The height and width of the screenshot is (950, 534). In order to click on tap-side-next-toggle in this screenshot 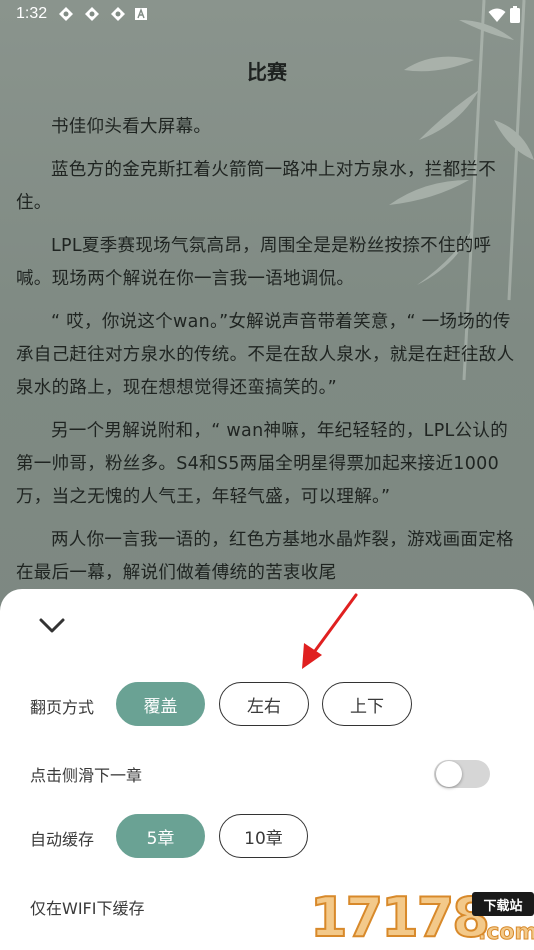, I will do `click(462, 774)`.